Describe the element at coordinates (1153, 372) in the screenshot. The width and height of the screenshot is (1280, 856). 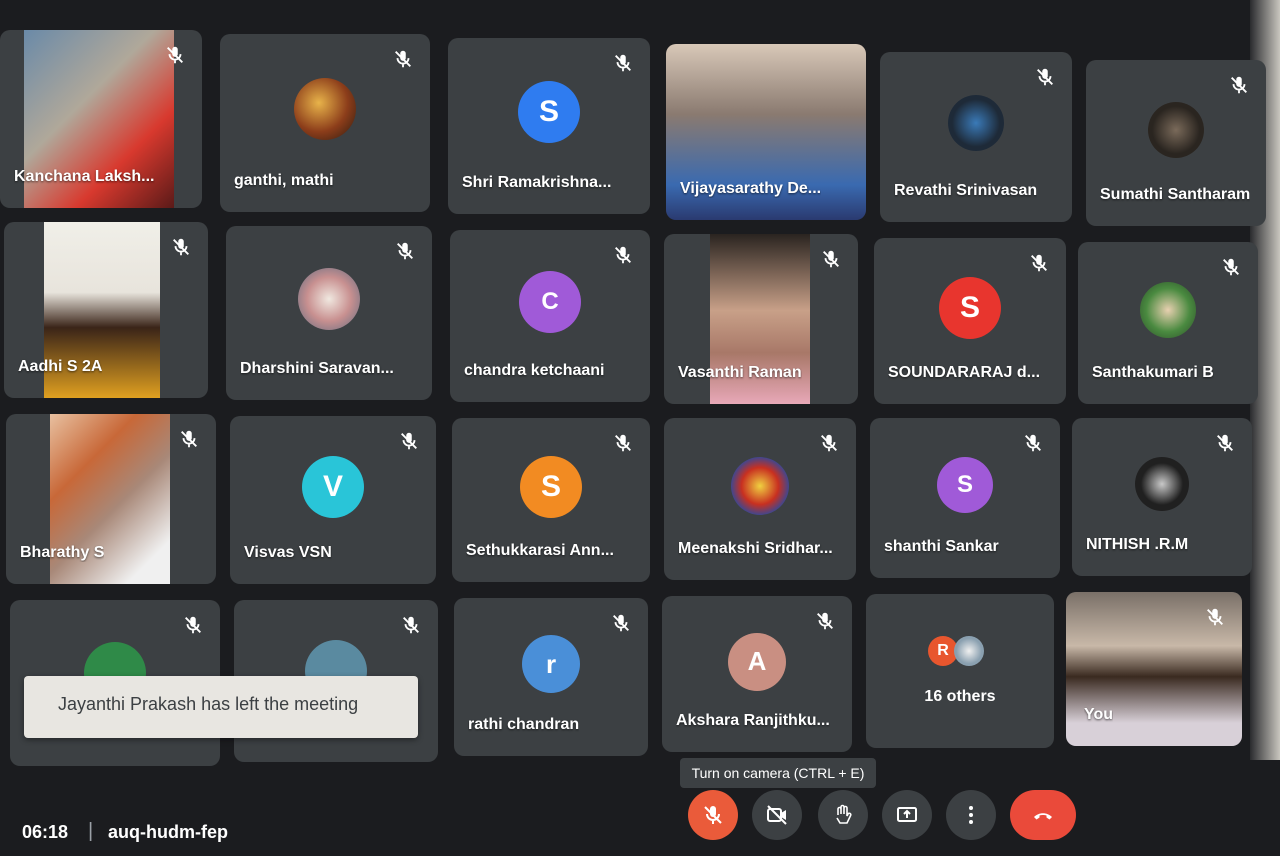
I see `participant-name: Santhakumari B` at that location.